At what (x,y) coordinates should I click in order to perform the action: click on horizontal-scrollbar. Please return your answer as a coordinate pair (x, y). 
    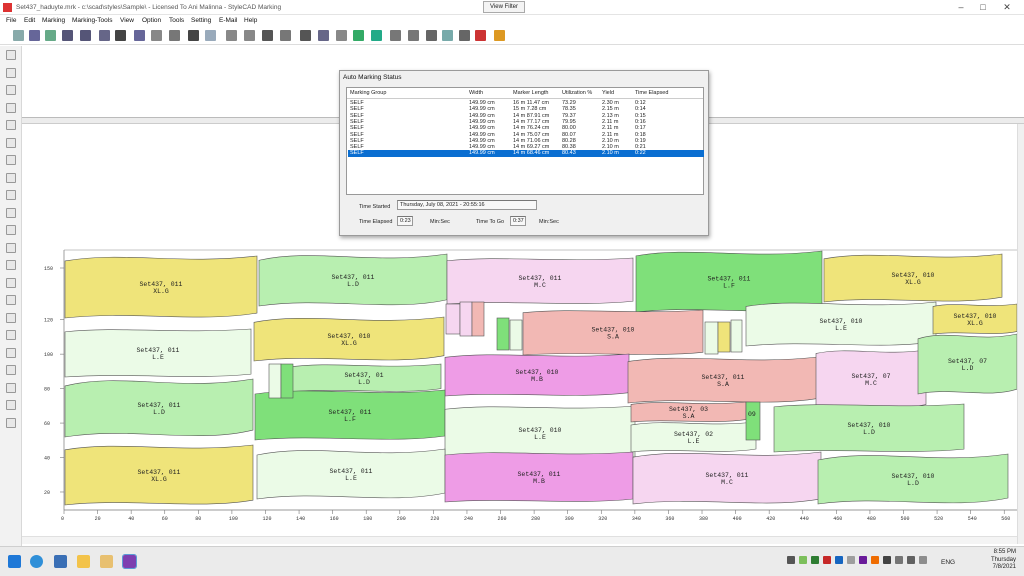
    Looking at the image, I should click on (519, 540).